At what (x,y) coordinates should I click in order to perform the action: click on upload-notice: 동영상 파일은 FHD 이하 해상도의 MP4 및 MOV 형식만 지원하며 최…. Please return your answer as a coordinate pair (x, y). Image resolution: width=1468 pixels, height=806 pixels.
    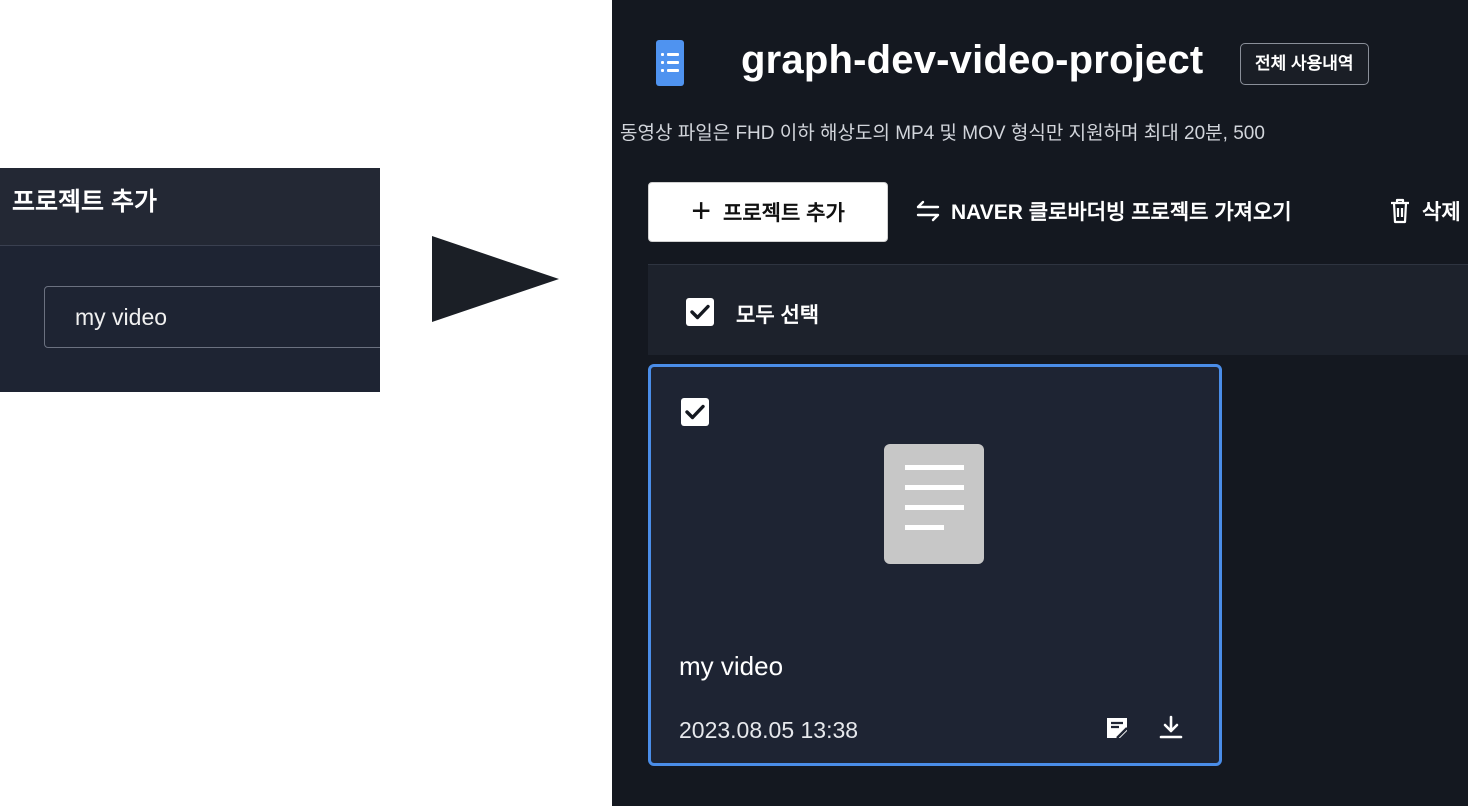
    Looking at the image, I should click on (942, 133).